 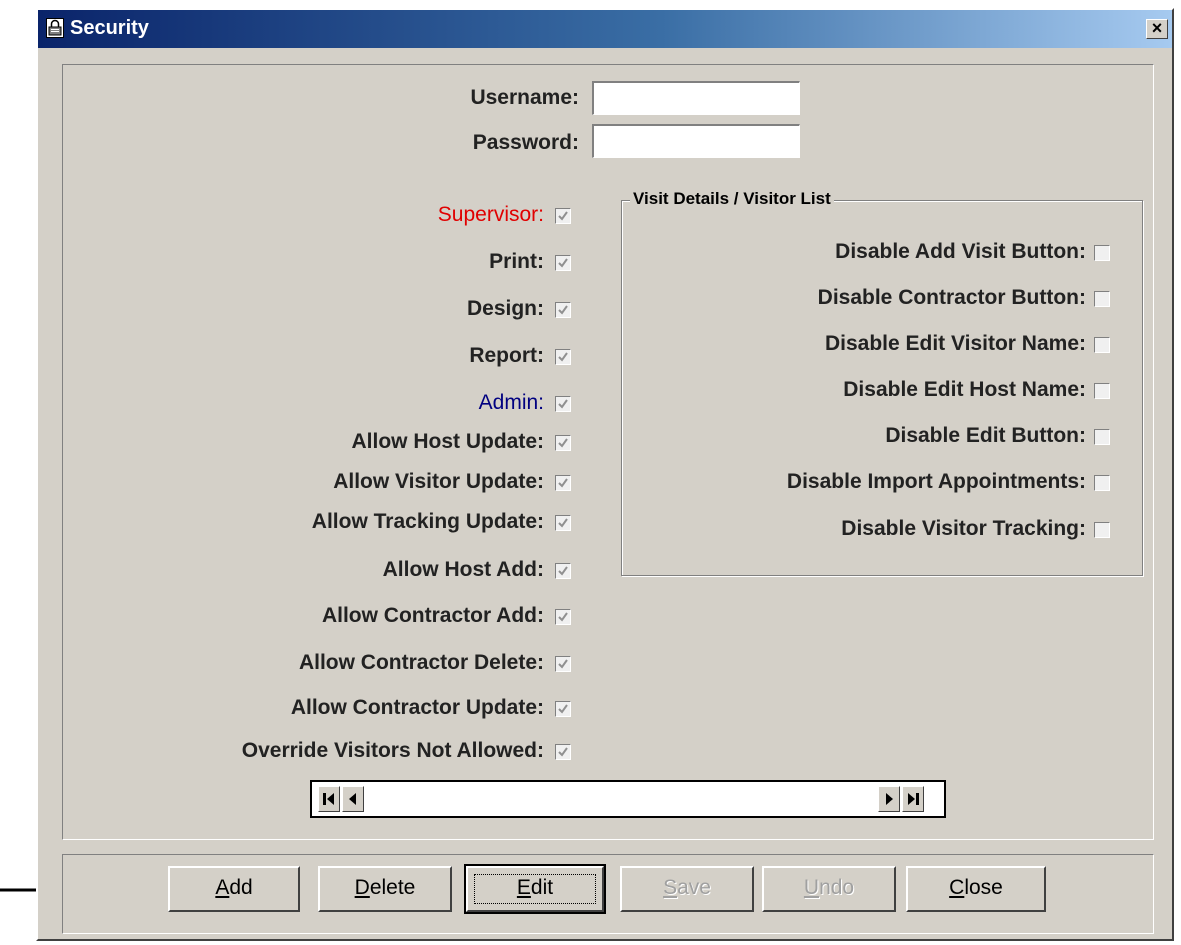 I want to click on username-field, so click(x=696, y=98).